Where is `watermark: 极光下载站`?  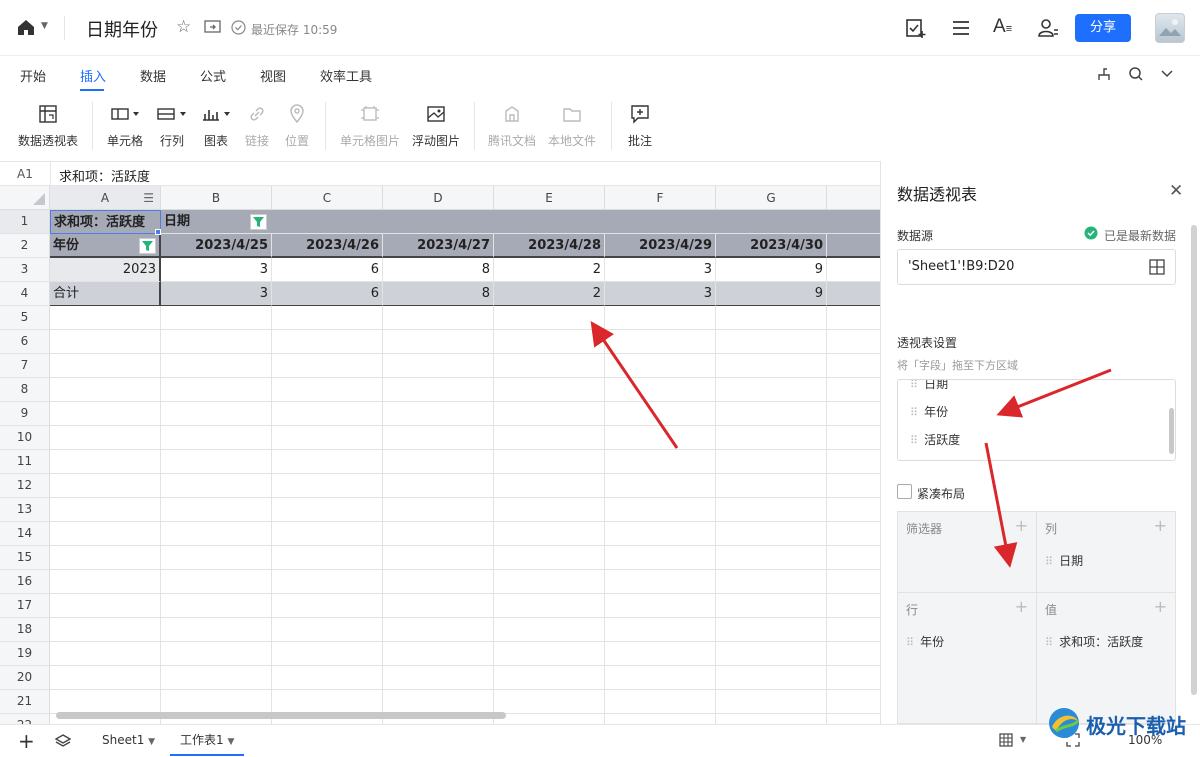 watermark: 极光下载站 is located at coordinates (1119, 723).